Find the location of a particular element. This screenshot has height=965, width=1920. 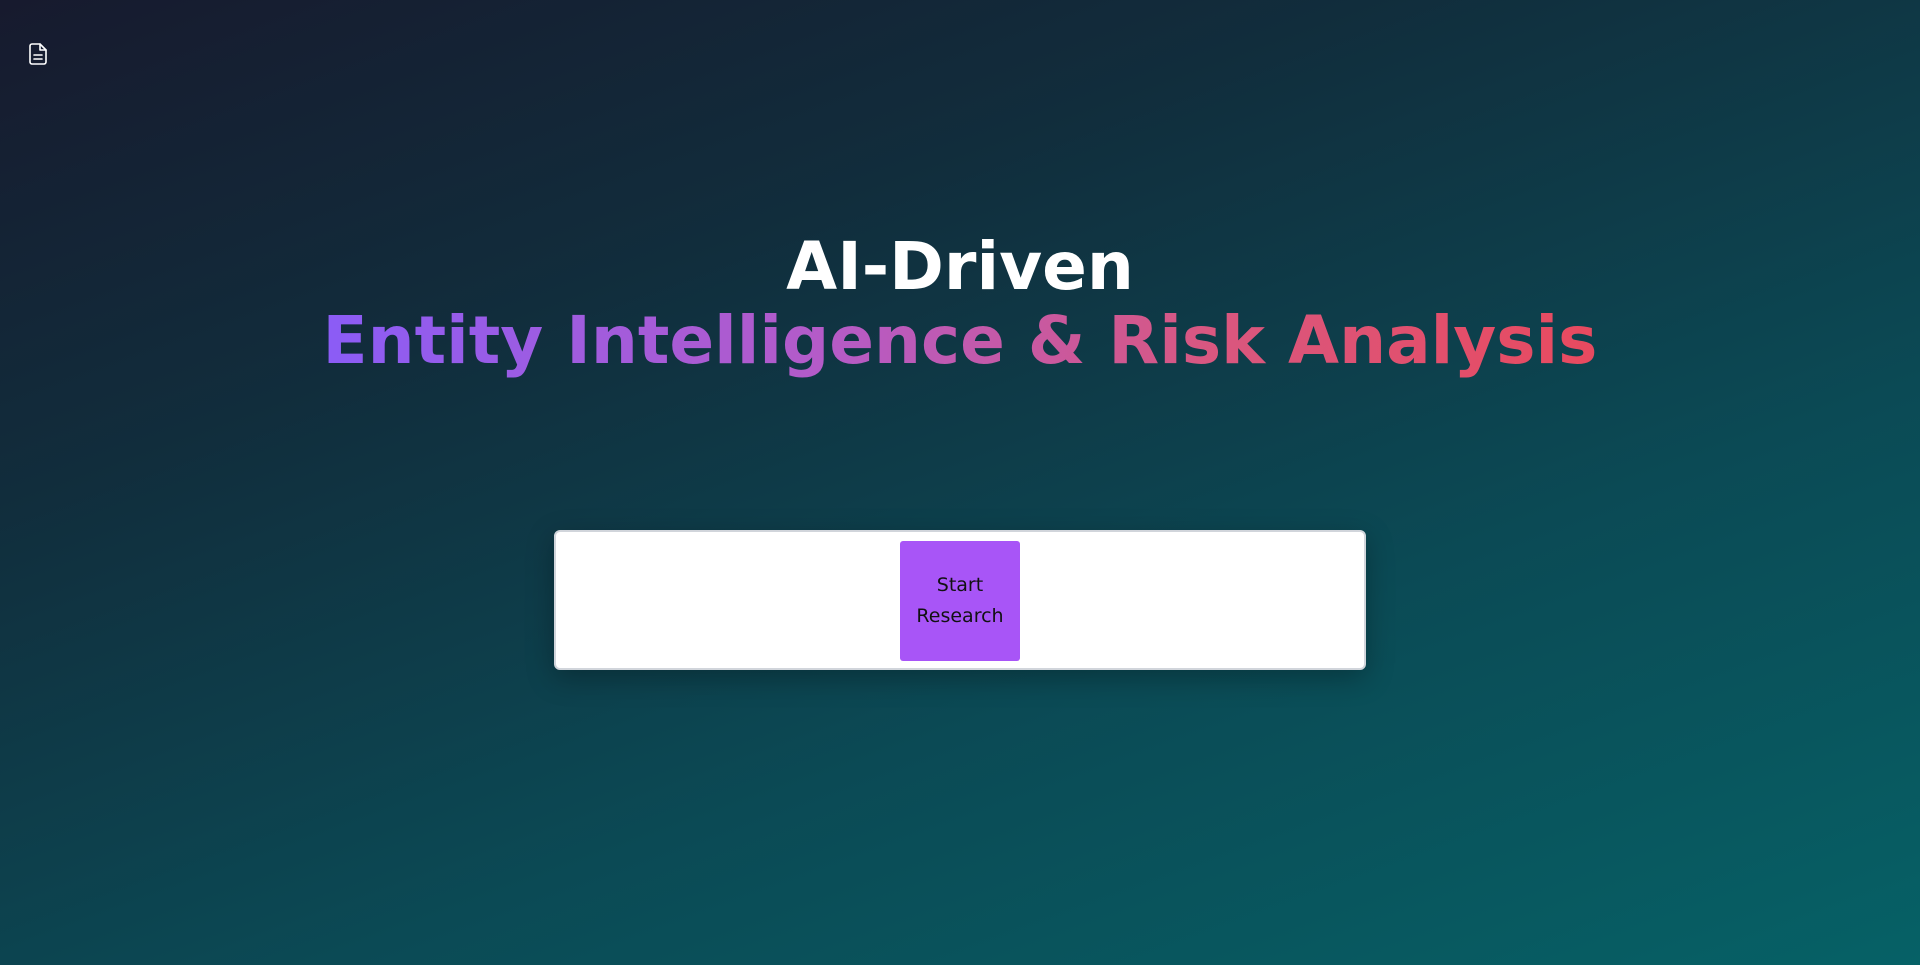

document-icon is located at coordinates (38, 54).